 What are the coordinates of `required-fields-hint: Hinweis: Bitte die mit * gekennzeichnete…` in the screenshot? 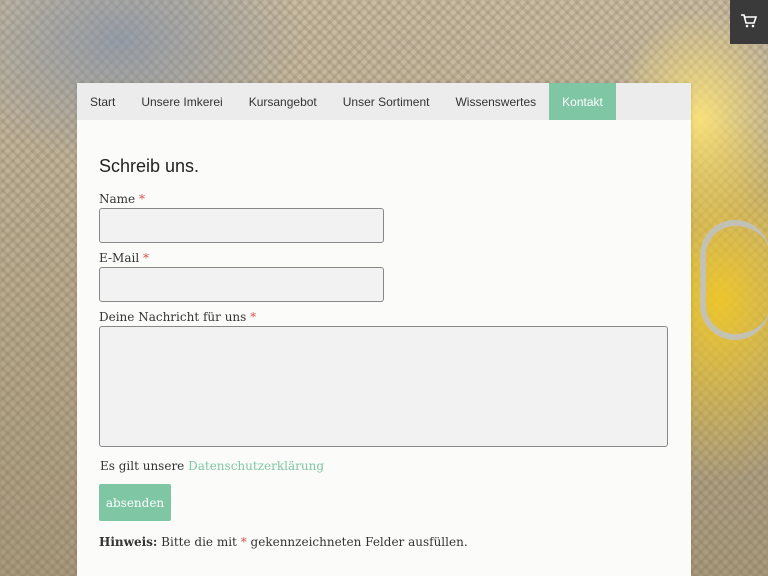 It's located at (384, 542).